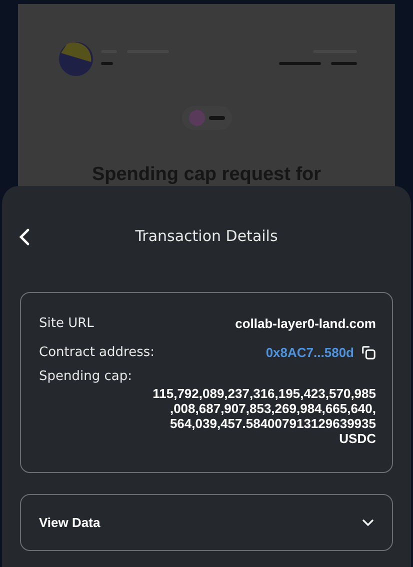 This screenshot has height=567, width=413. I want to click on chevron-icon, so click(368, 522).